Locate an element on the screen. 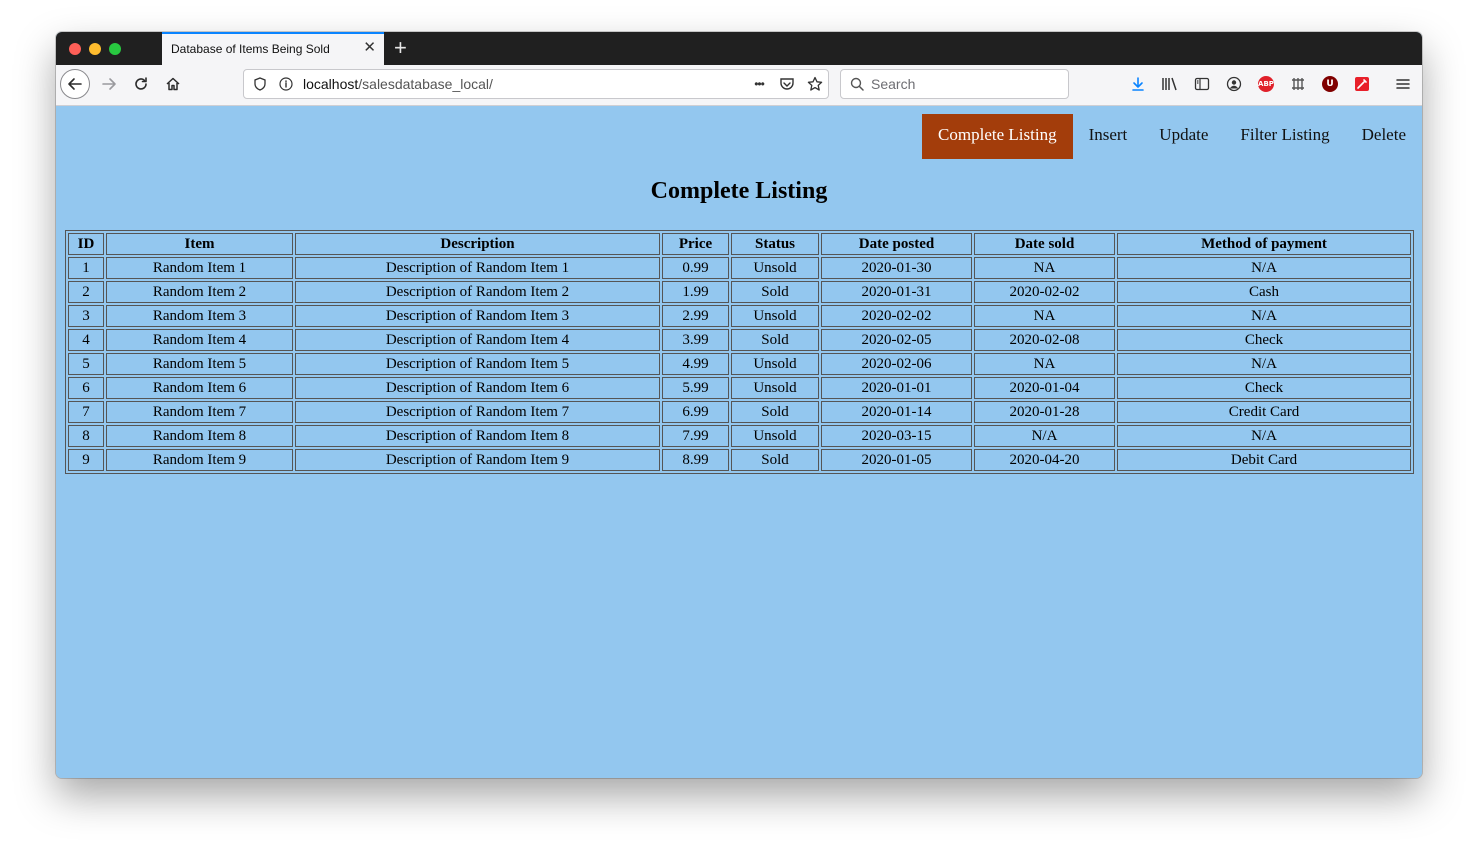 The image size is (1478, 858). arrow-right-icon is located at coordinates (109, 84).